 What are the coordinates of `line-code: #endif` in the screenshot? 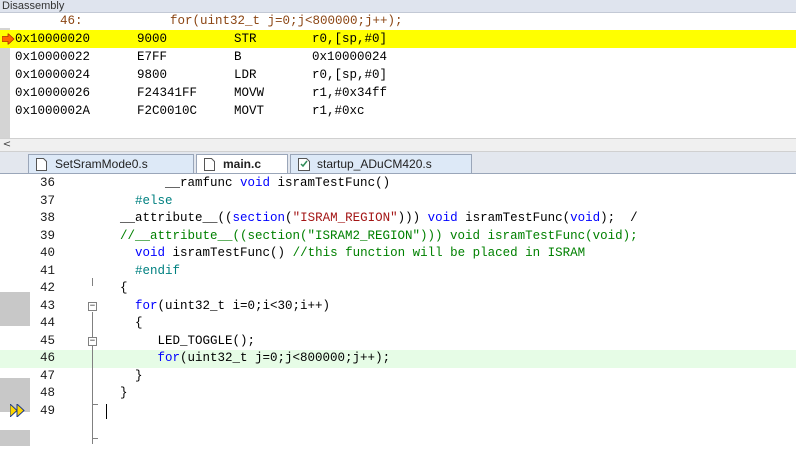 It's located at (150, 271).